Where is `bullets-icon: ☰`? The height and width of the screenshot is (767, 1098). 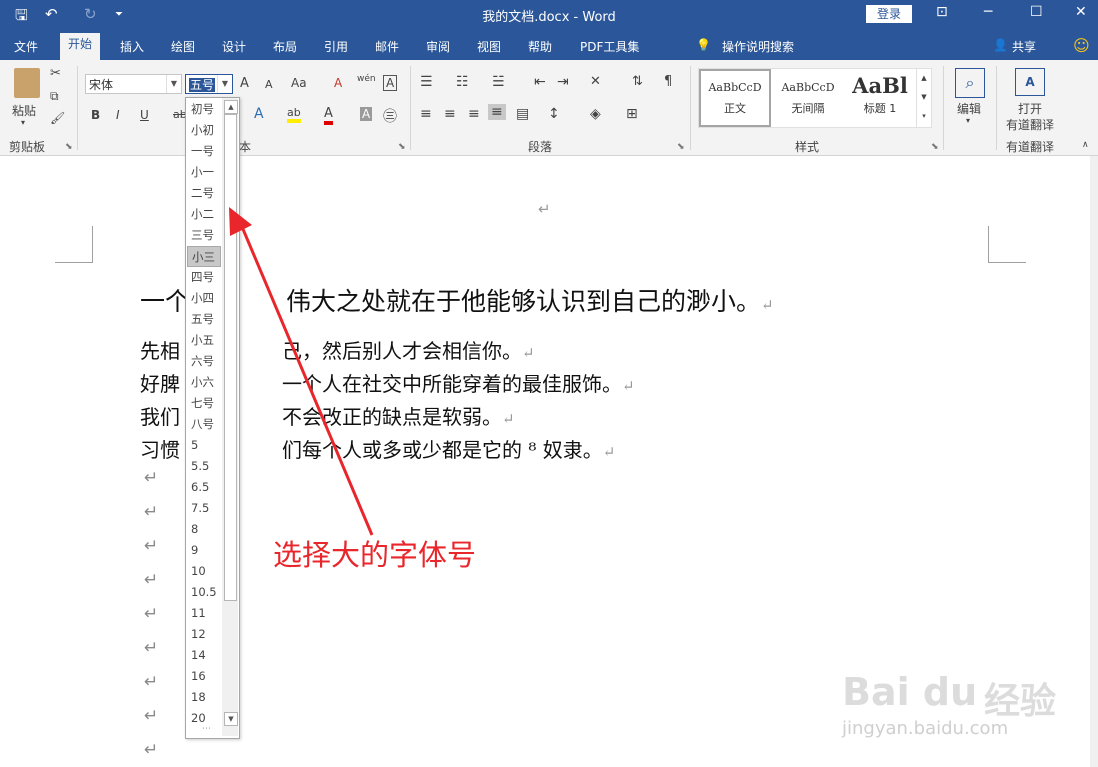 bullets-icon: ☰ is located at coordinates (426, 82).